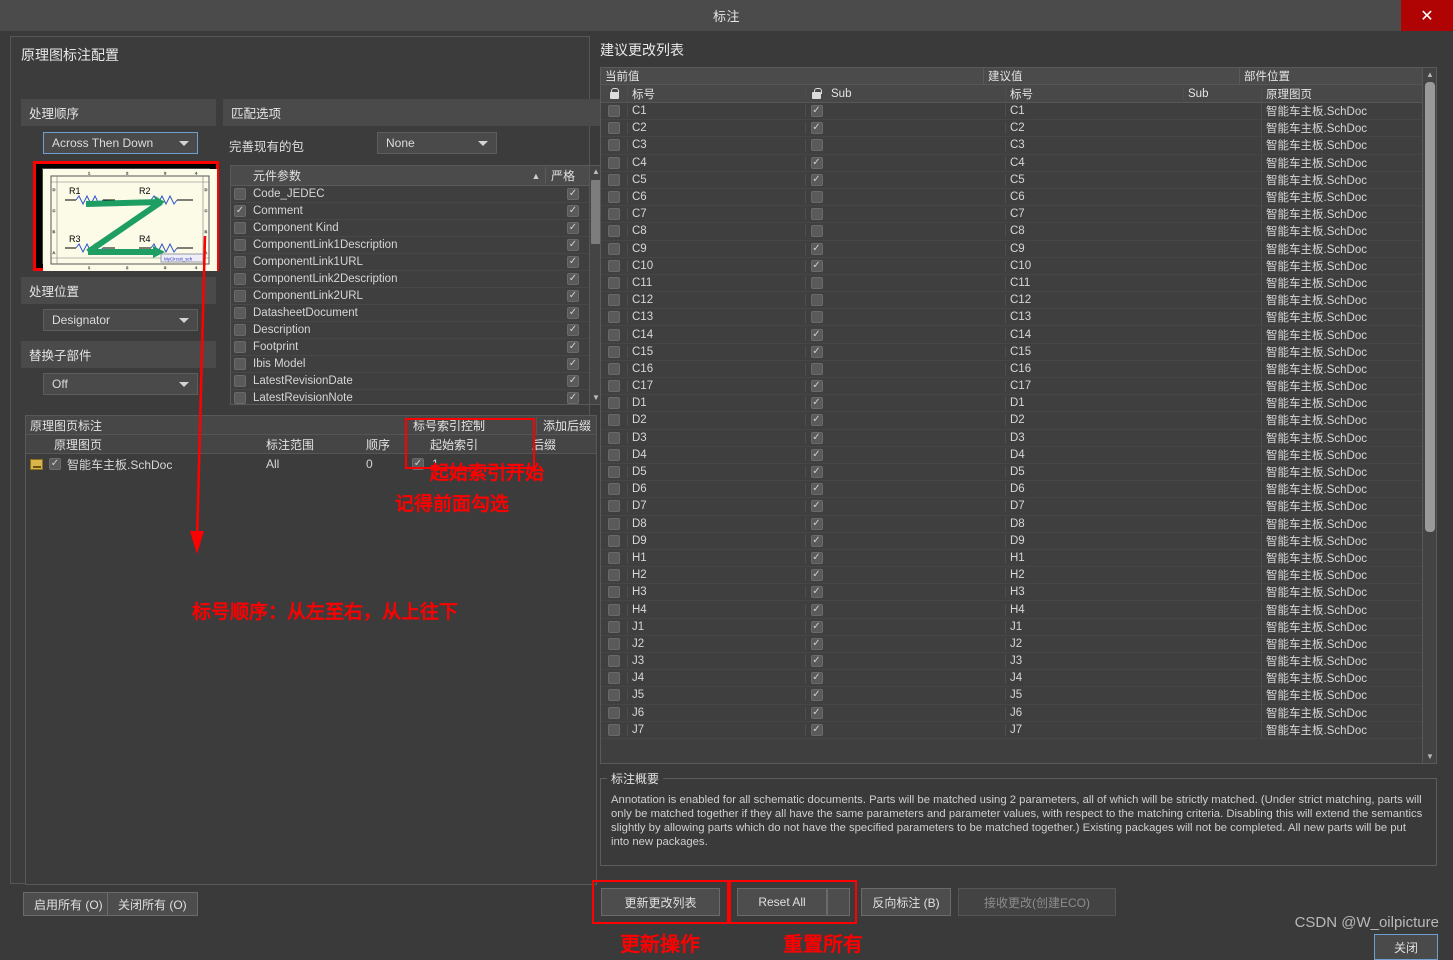 The width and height of the screenshot is (1453, 960). I want to click on table-row: D4 D4 智能车主板.SchDoc, so click(1018, 455).